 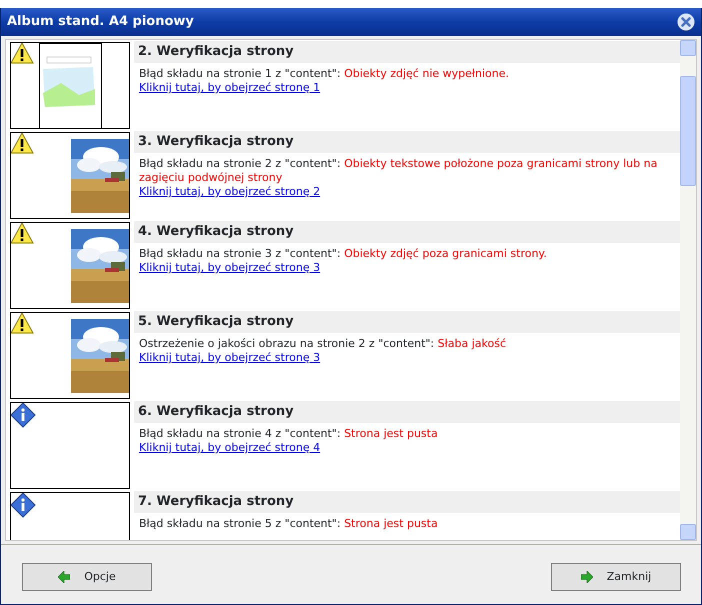 What do you see at coordinates (229, 87) in the screenshot?
I see `view-page-link: Kliknij tutaj, by obejrzeć stronę 1` at bounding box center [229, 87].